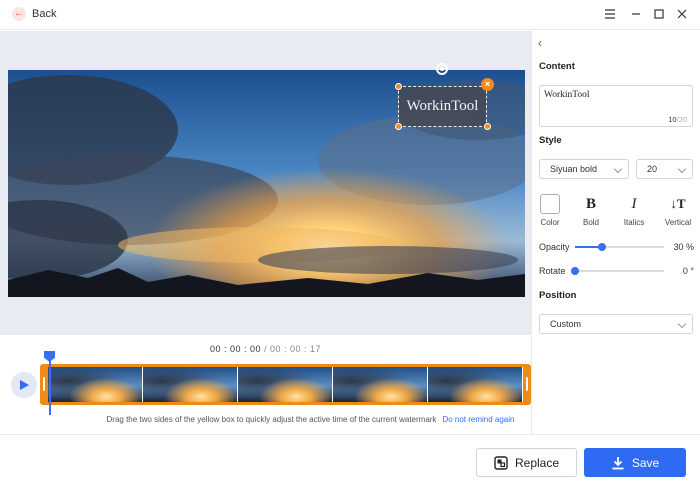  I want to click on font-family-select: Siyuan bold, so click(584, 169).